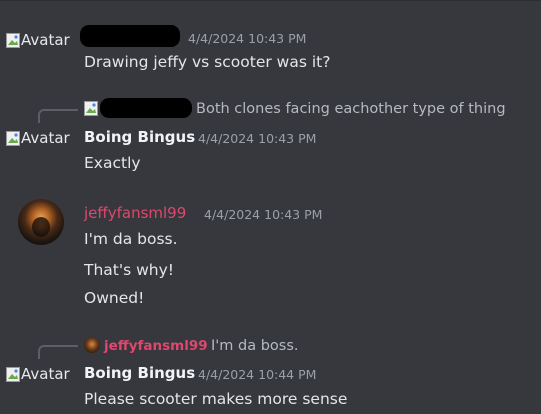  I want to click on message-text: Exactly, so click(112, 163).